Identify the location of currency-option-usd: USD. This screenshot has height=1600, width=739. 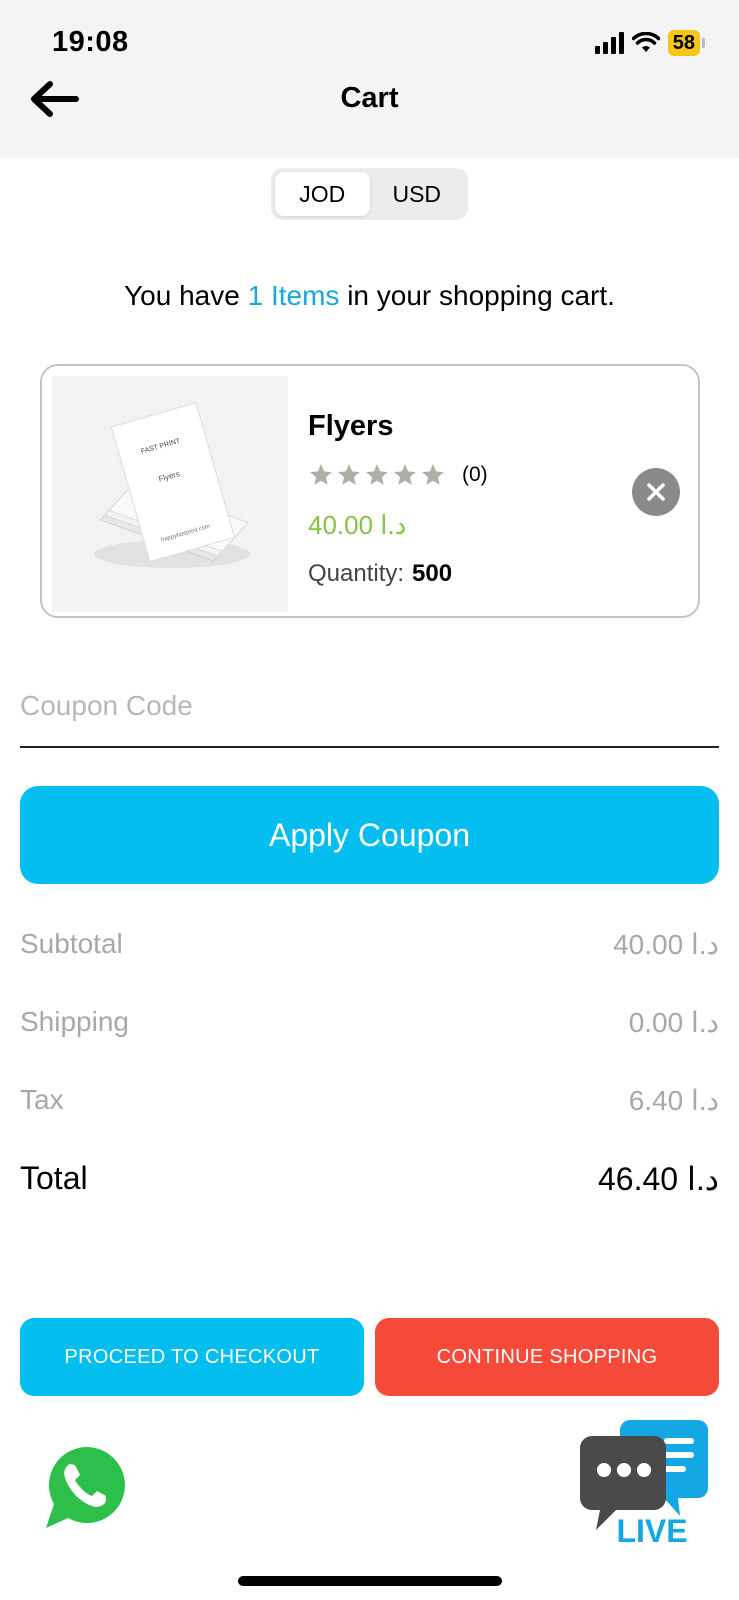
(417, 194).